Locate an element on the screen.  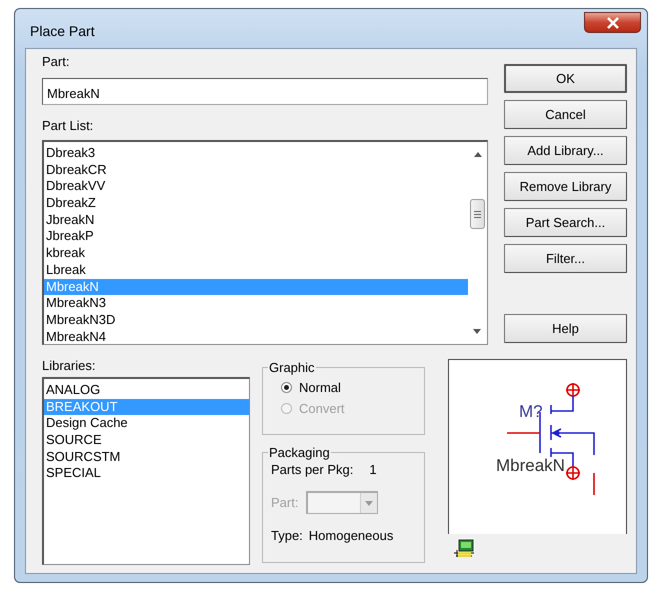
group-title: Packaging is located at coordinates (299, 452).